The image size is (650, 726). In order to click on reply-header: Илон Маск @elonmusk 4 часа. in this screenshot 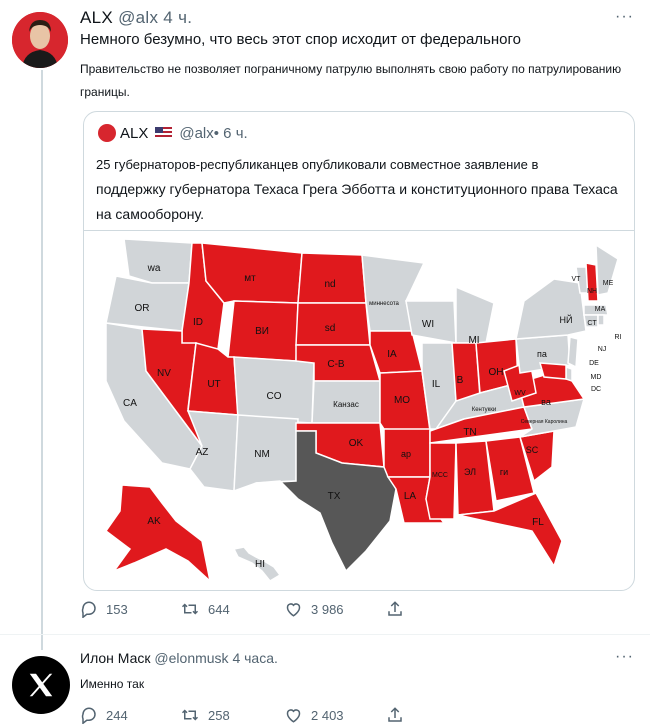, I will do `click(179, 658)`.